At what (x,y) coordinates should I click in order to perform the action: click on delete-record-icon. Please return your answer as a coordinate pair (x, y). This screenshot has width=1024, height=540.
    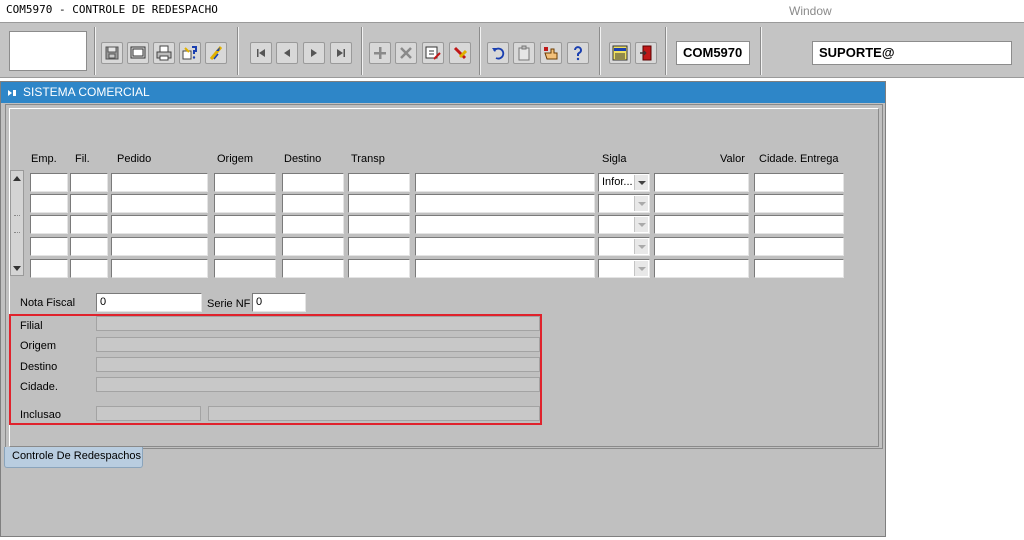
    Looking at the image, I should click on (406, 53).